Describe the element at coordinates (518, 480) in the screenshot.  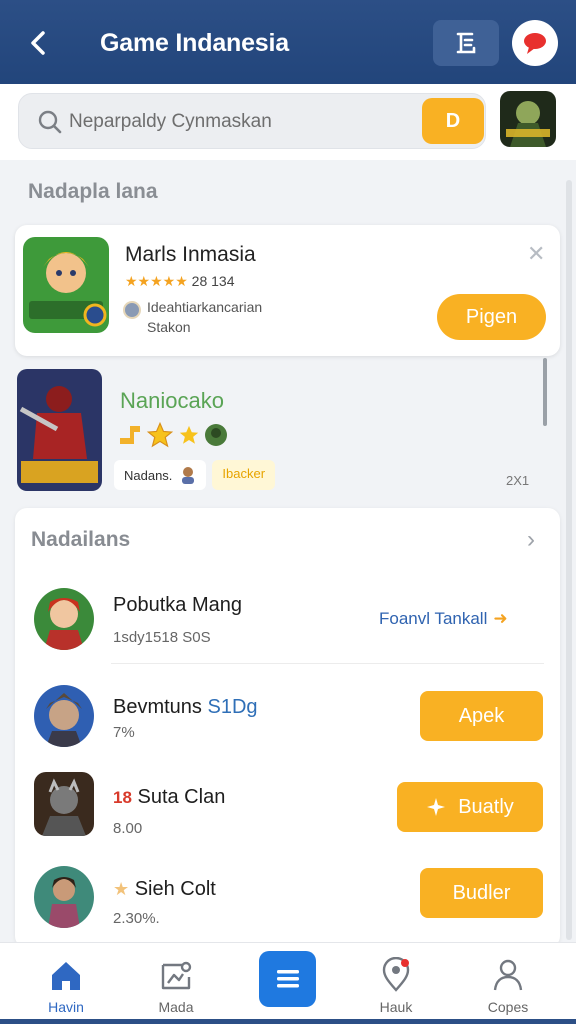
I see `count-label: 2X1` at that location.